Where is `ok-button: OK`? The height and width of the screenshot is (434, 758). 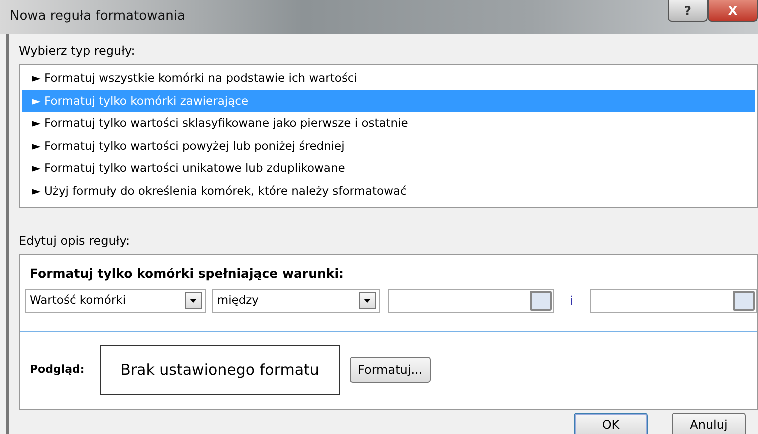 ok-button: OK is located at coordinates (611, 423).